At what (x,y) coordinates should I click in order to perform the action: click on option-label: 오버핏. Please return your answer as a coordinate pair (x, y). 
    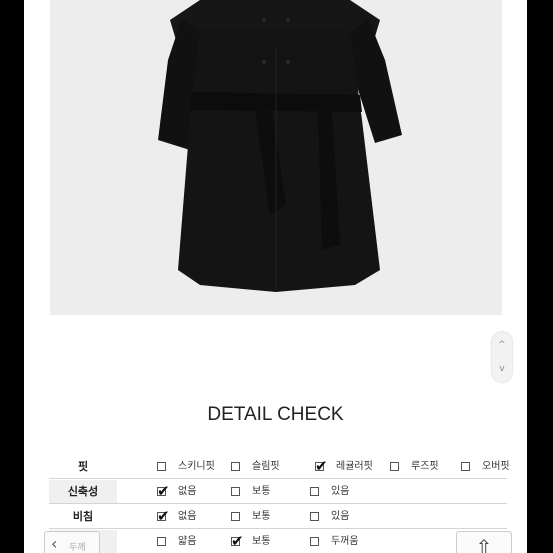
    Looking at the image, I should click on (496, 466).